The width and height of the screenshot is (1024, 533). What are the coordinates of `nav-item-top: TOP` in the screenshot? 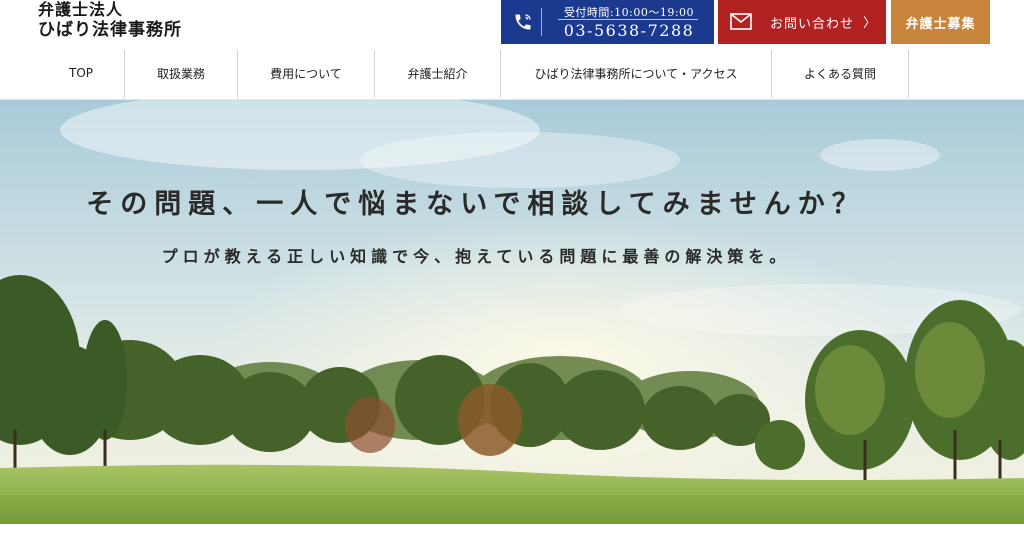 It's located at (81, 73).